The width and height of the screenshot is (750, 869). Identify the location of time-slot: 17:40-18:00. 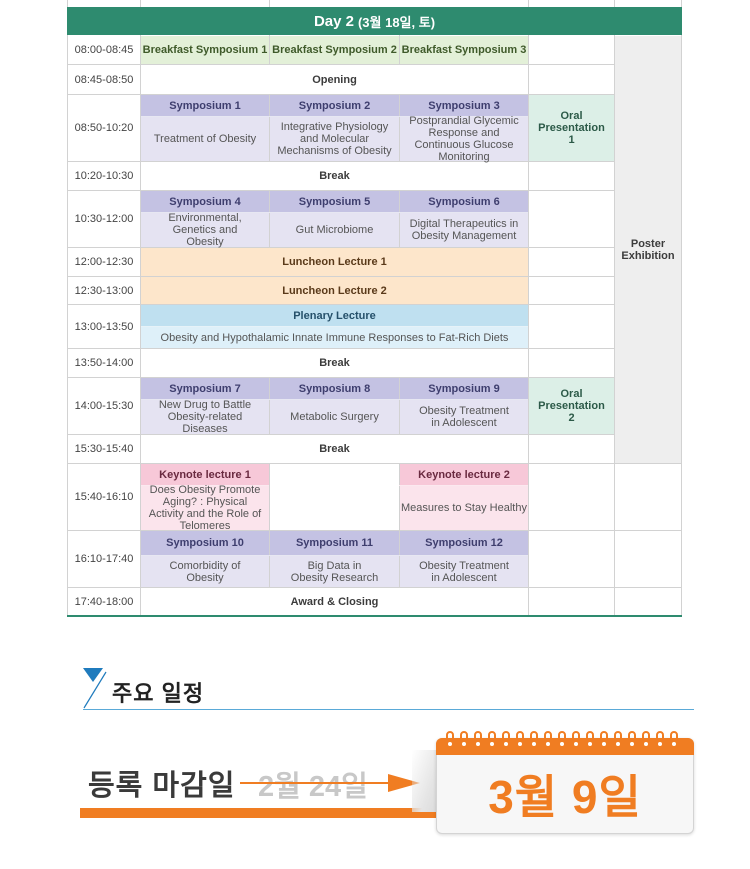
(104, 601).